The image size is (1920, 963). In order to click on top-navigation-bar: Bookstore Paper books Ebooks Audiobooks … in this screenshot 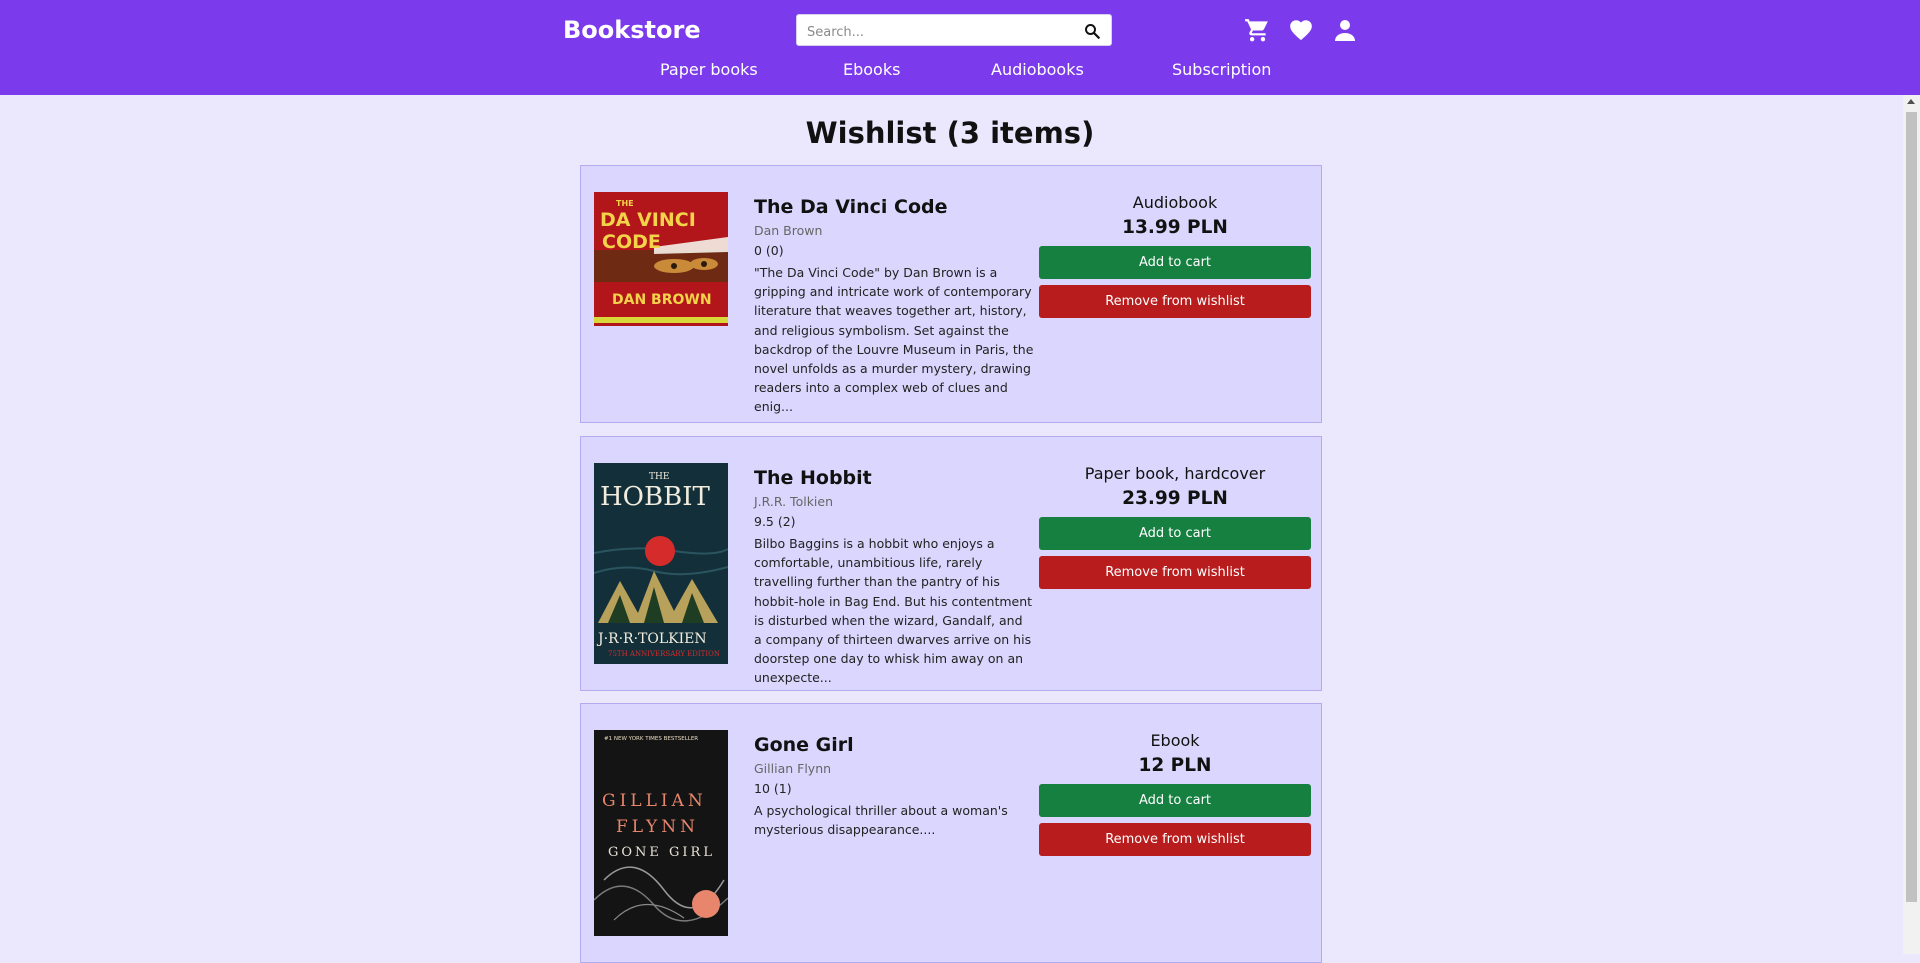, I will do `click(960, 47)`.